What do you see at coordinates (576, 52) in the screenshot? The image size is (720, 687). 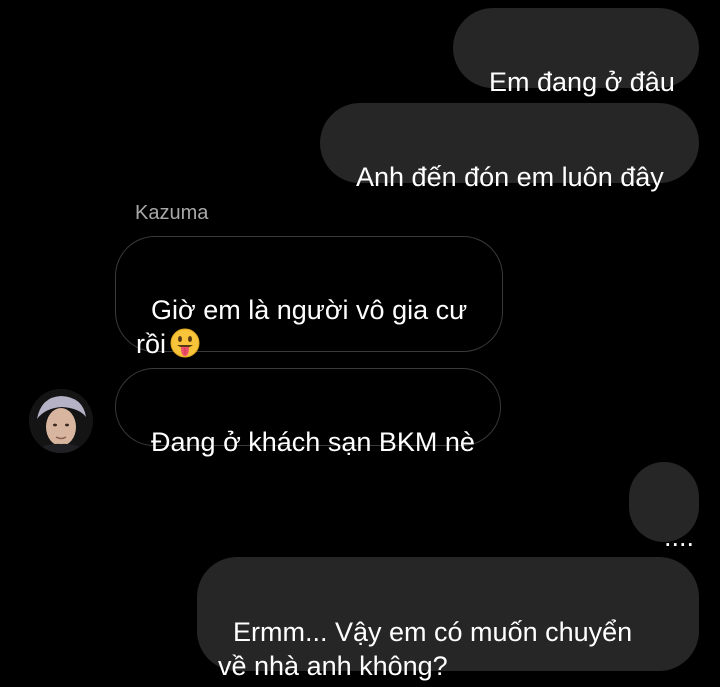 I see `message-bubble-outgoing: Em đang ở đâu` at bounding box center [576, 52].